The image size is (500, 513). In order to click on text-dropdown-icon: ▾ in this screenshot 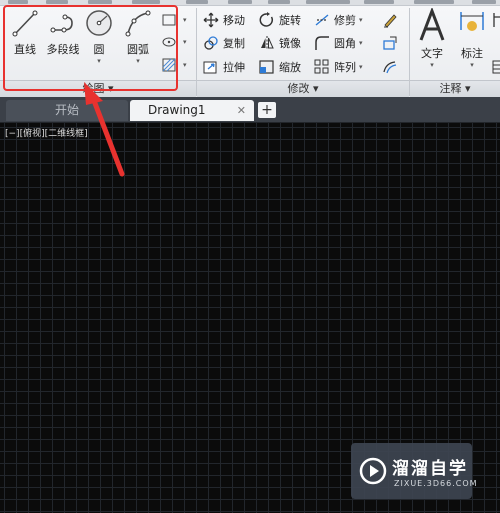, I will do `click(432, 65)`.